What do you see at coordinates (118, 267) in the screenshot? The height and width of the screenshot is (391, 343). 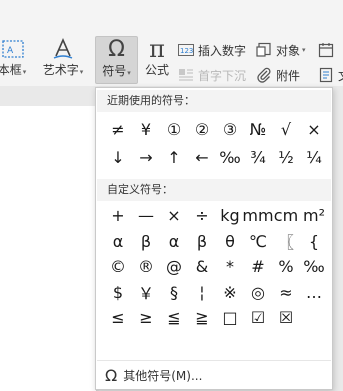 I see `symbol-cell: ©` at bounding box center [118, 267].